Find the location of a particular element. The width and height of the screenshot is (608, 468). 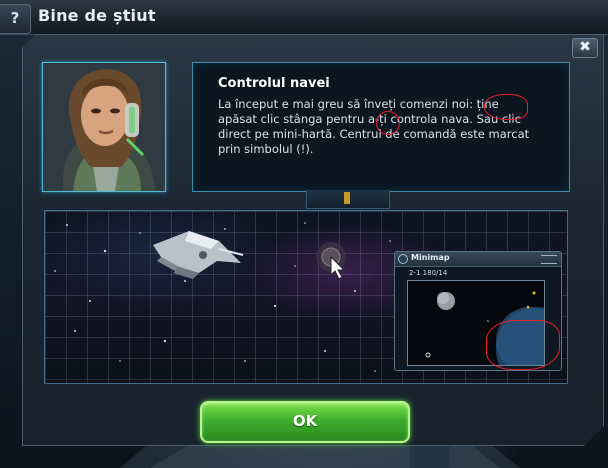

minimap-icon is located at coordinates (403, 259).